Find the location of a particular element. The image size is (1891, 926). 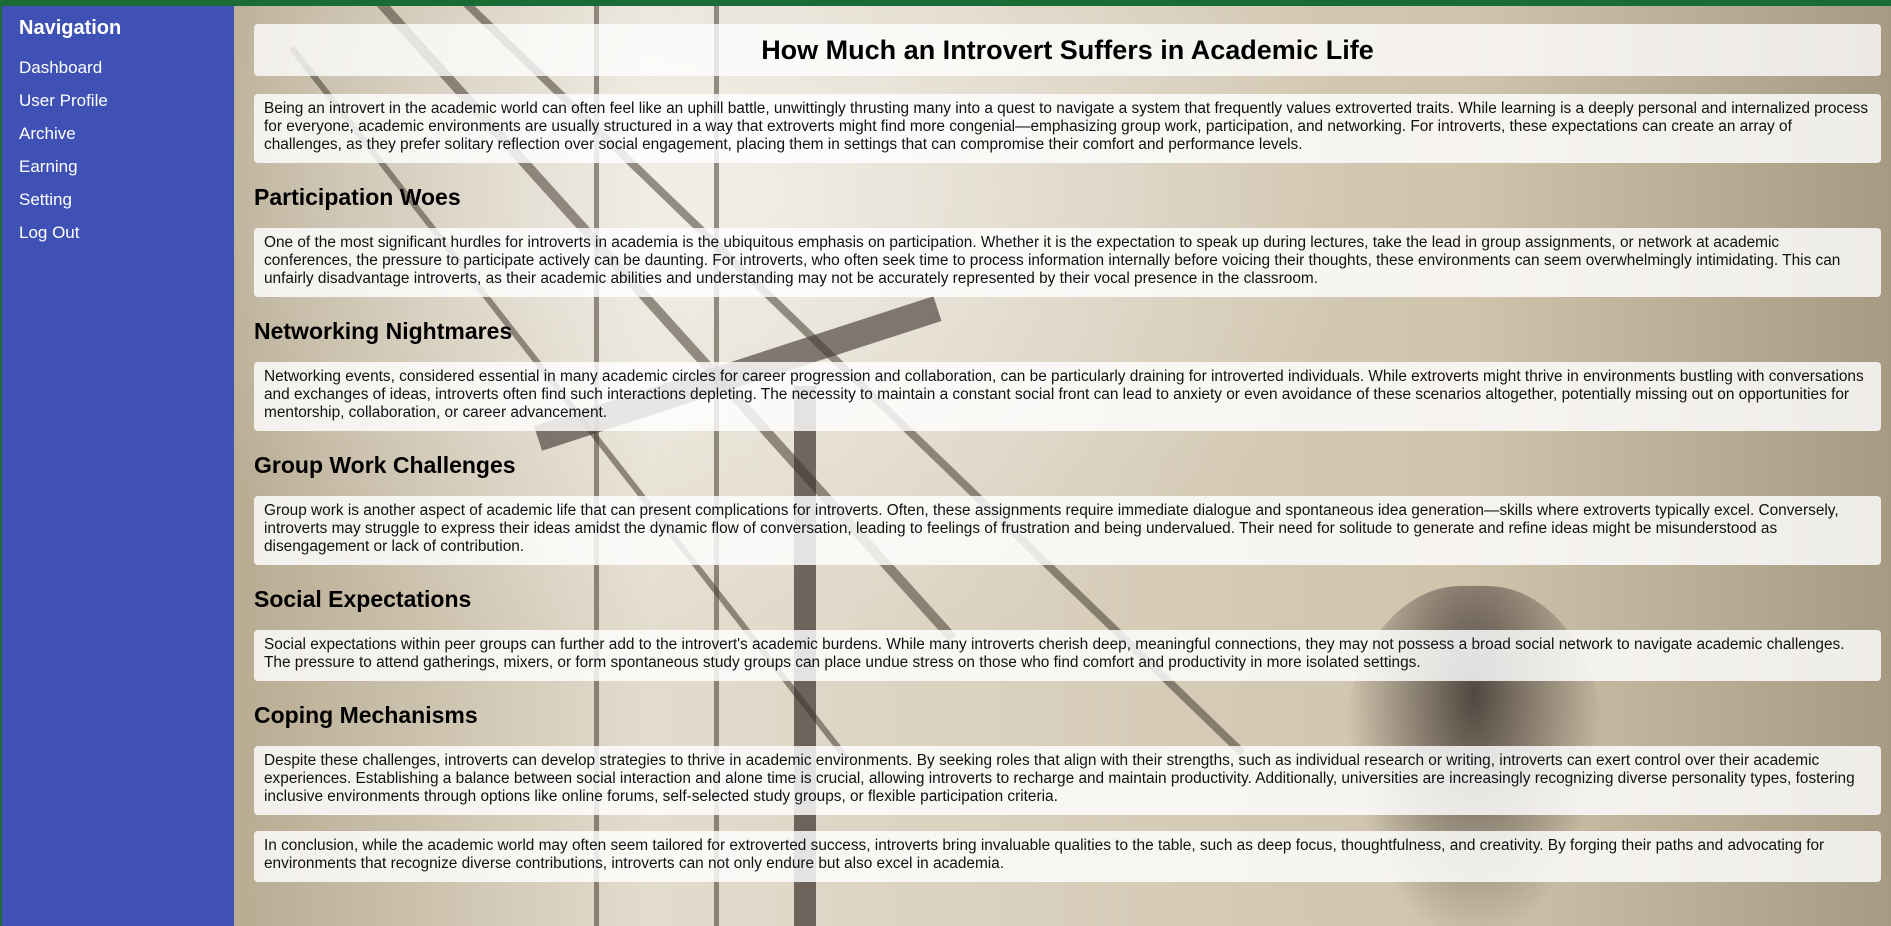

sidebar-item-user-profile: User Profile is located at coordinates (126, 101).